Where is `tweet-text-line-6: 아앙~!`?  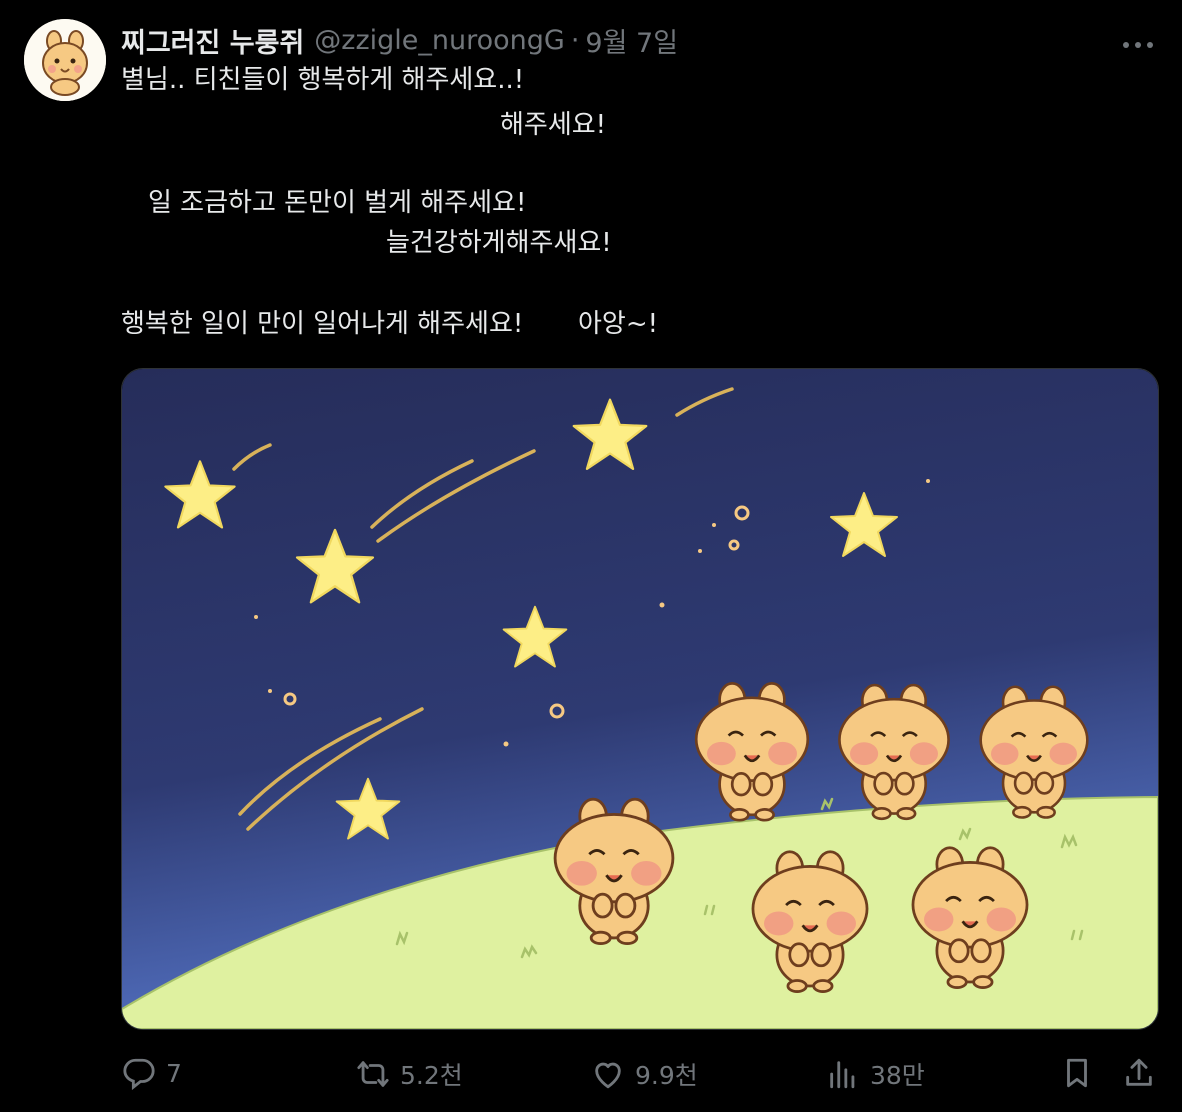 tweet-text-line-6: 아앙~! is located at coordinates (618, 324).